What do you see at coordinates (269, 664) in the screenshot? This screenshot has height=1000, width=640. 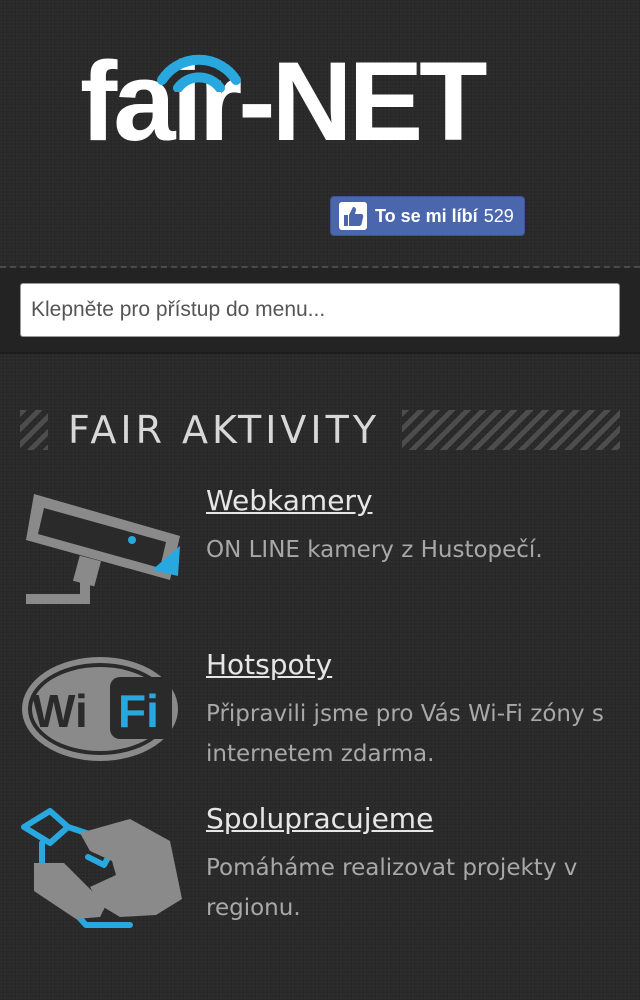 I see `hotspoty-link: Hotspoty` at bounding box center [269, 664].